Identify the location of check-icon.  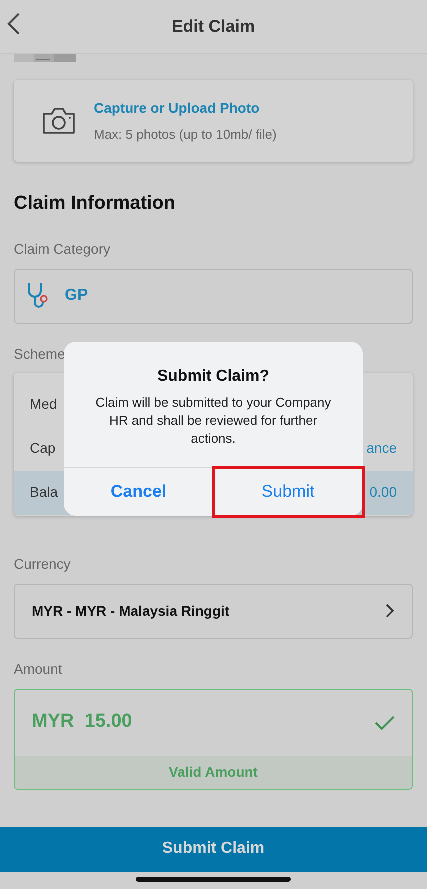
(385, 722).